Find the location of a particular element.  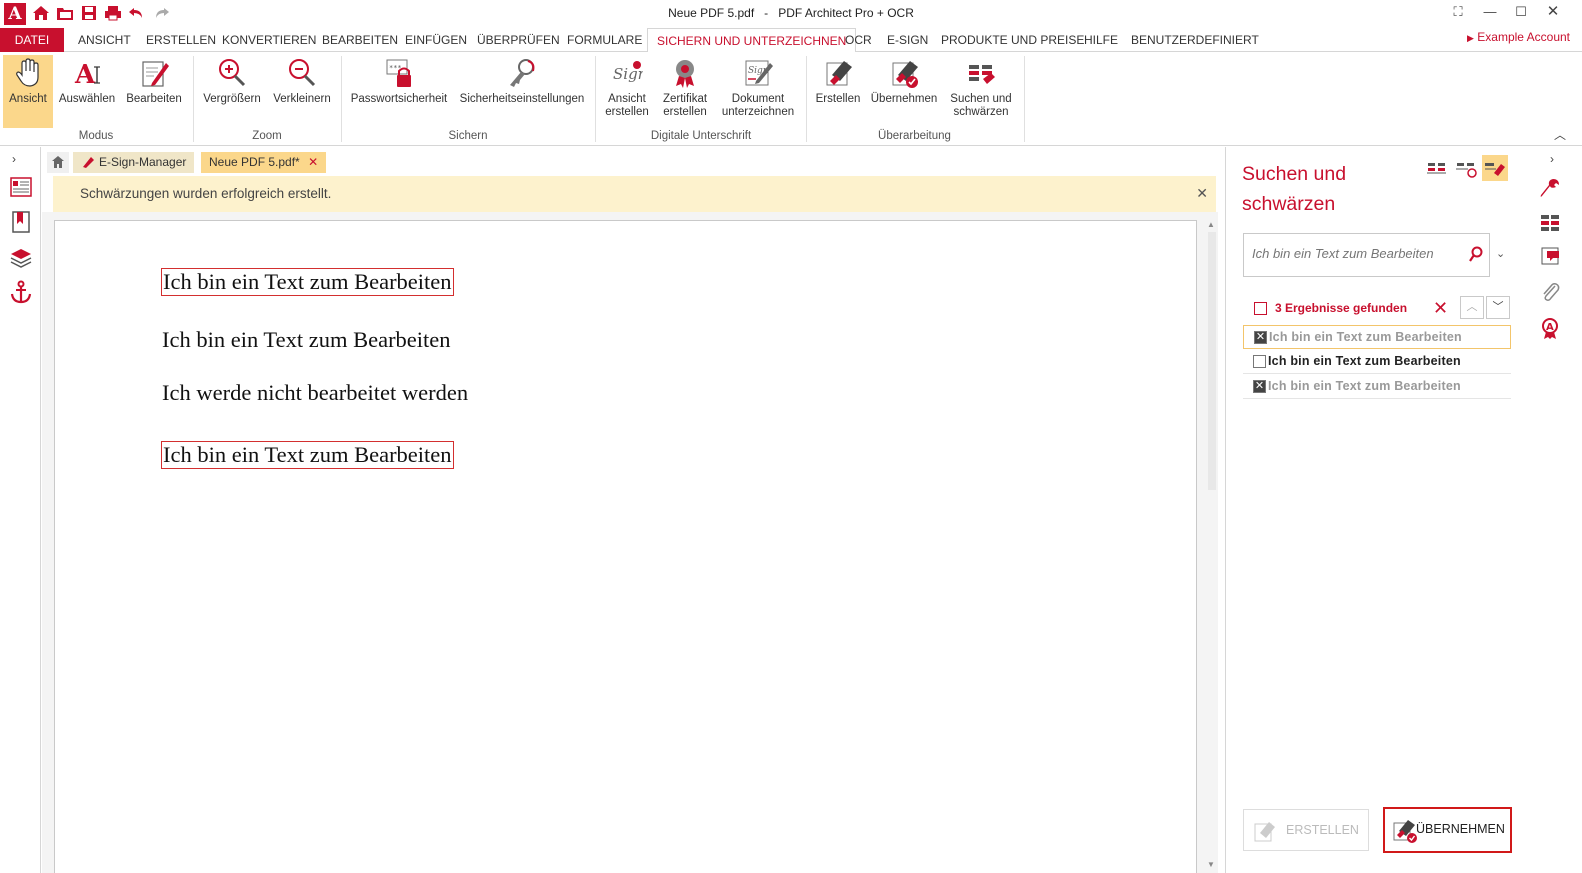

maximize-button: ☐ is located at coordinates (1521, 12).